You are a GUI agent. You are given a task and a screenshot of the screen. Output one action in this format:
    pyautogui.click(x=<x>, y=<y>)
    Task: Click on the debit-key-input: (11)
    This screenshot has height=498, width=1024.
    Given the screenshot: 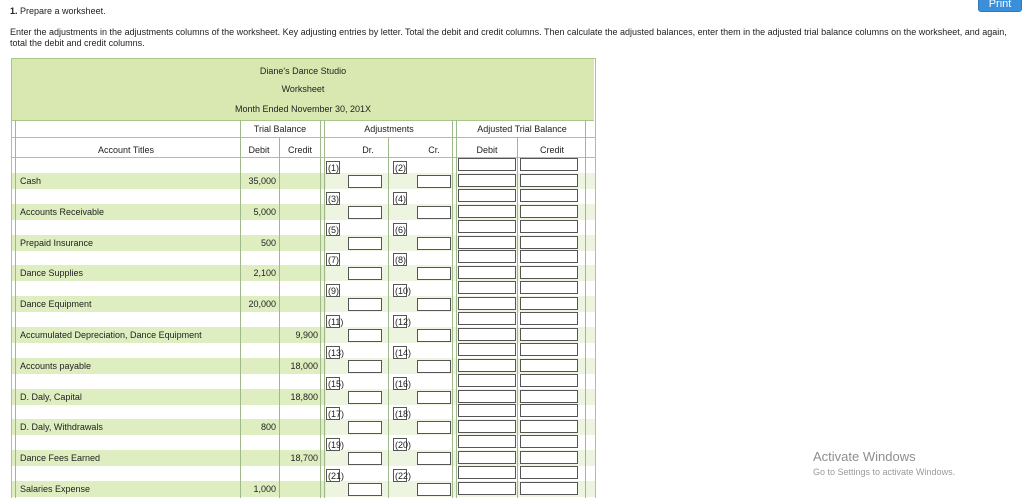 What is the action you would take?
    pyautogui.click(x=334, y=321)
    